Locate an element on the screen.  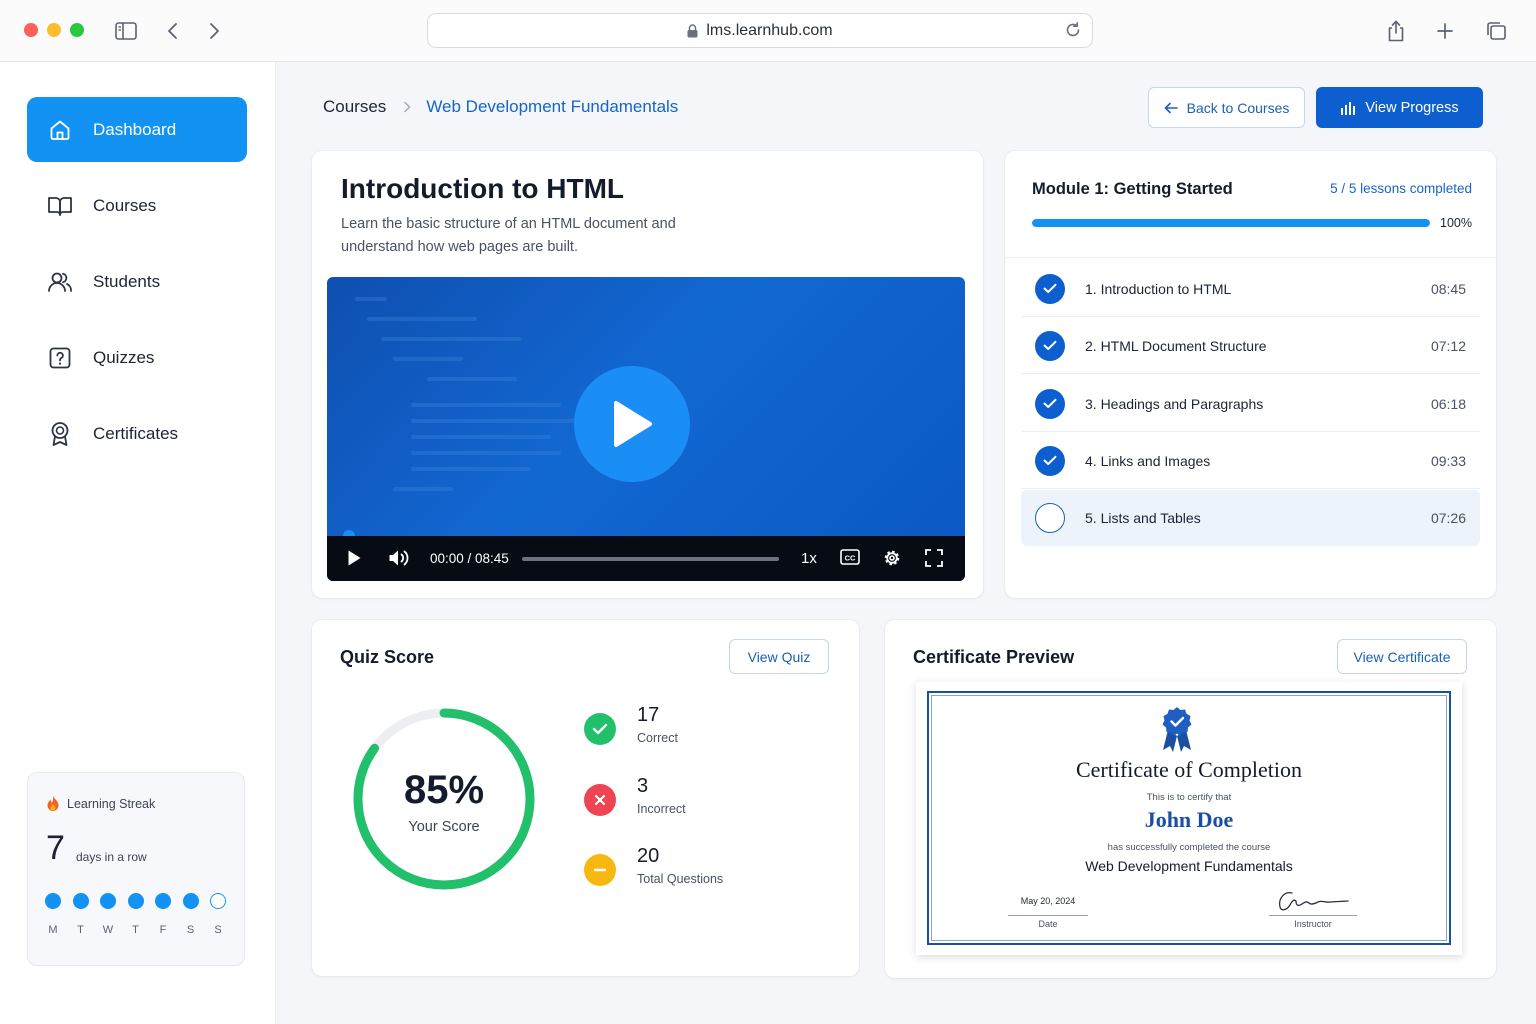
sidebar-item-label: Courses is located at coordinates (125, 205).